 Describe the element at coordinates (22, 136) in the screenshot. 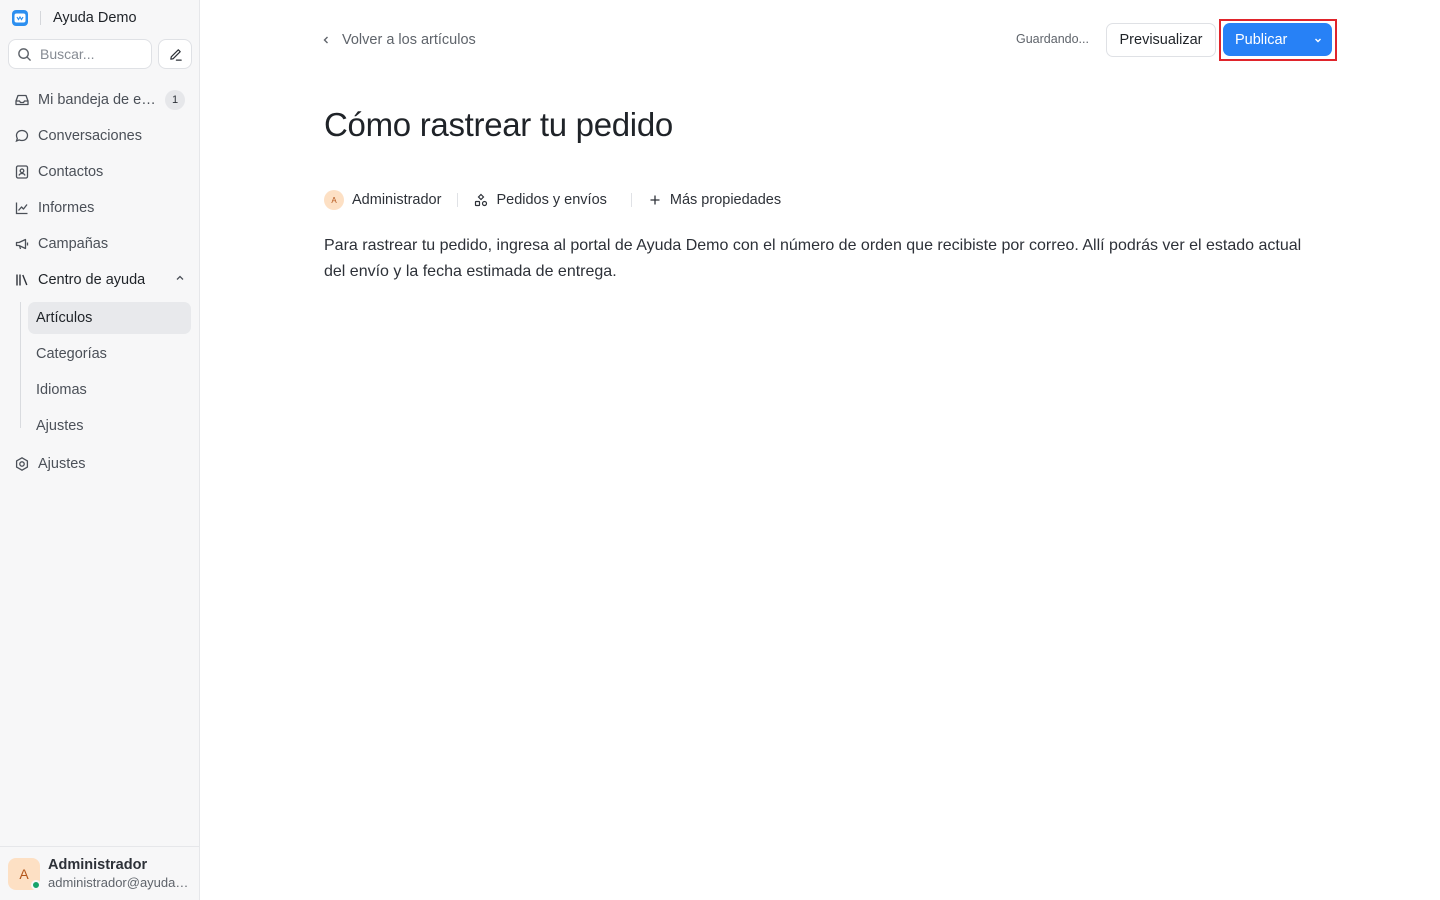

I see `chat-bubble-icon` at that location.